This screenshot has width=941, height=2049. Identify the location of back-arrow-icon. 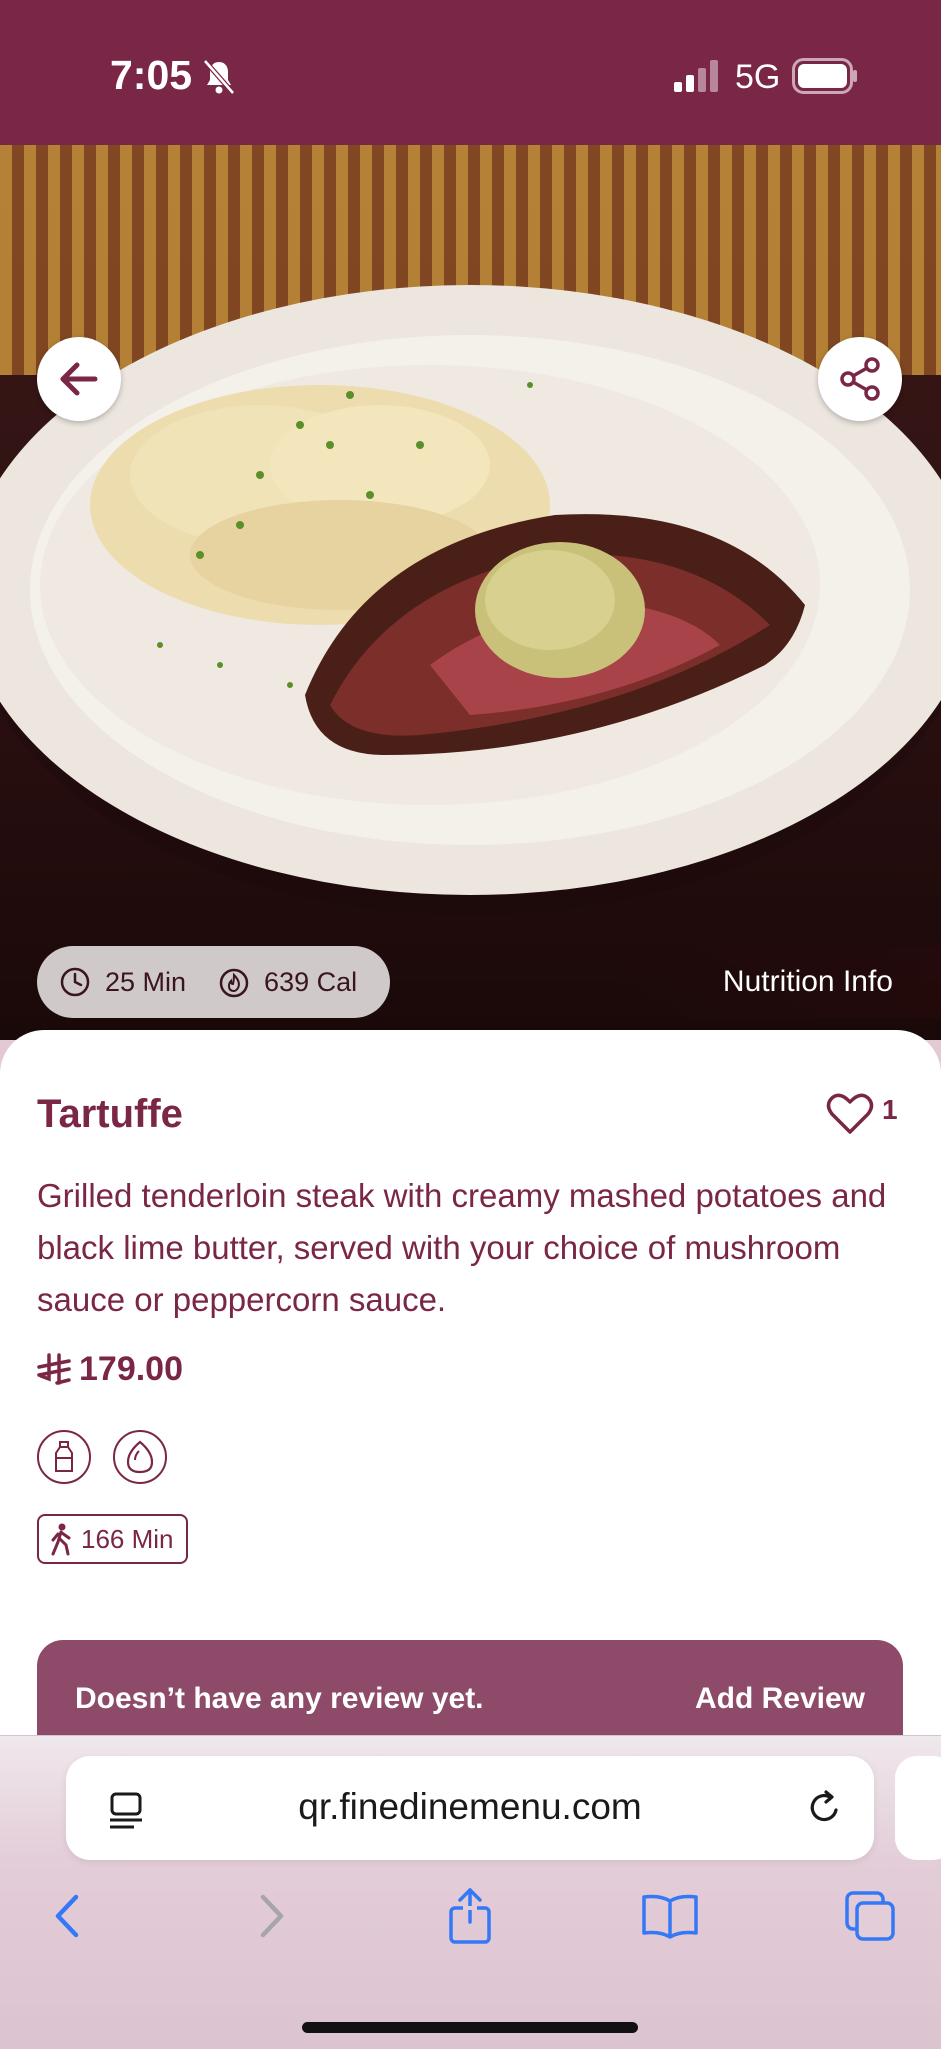
(79, 379).